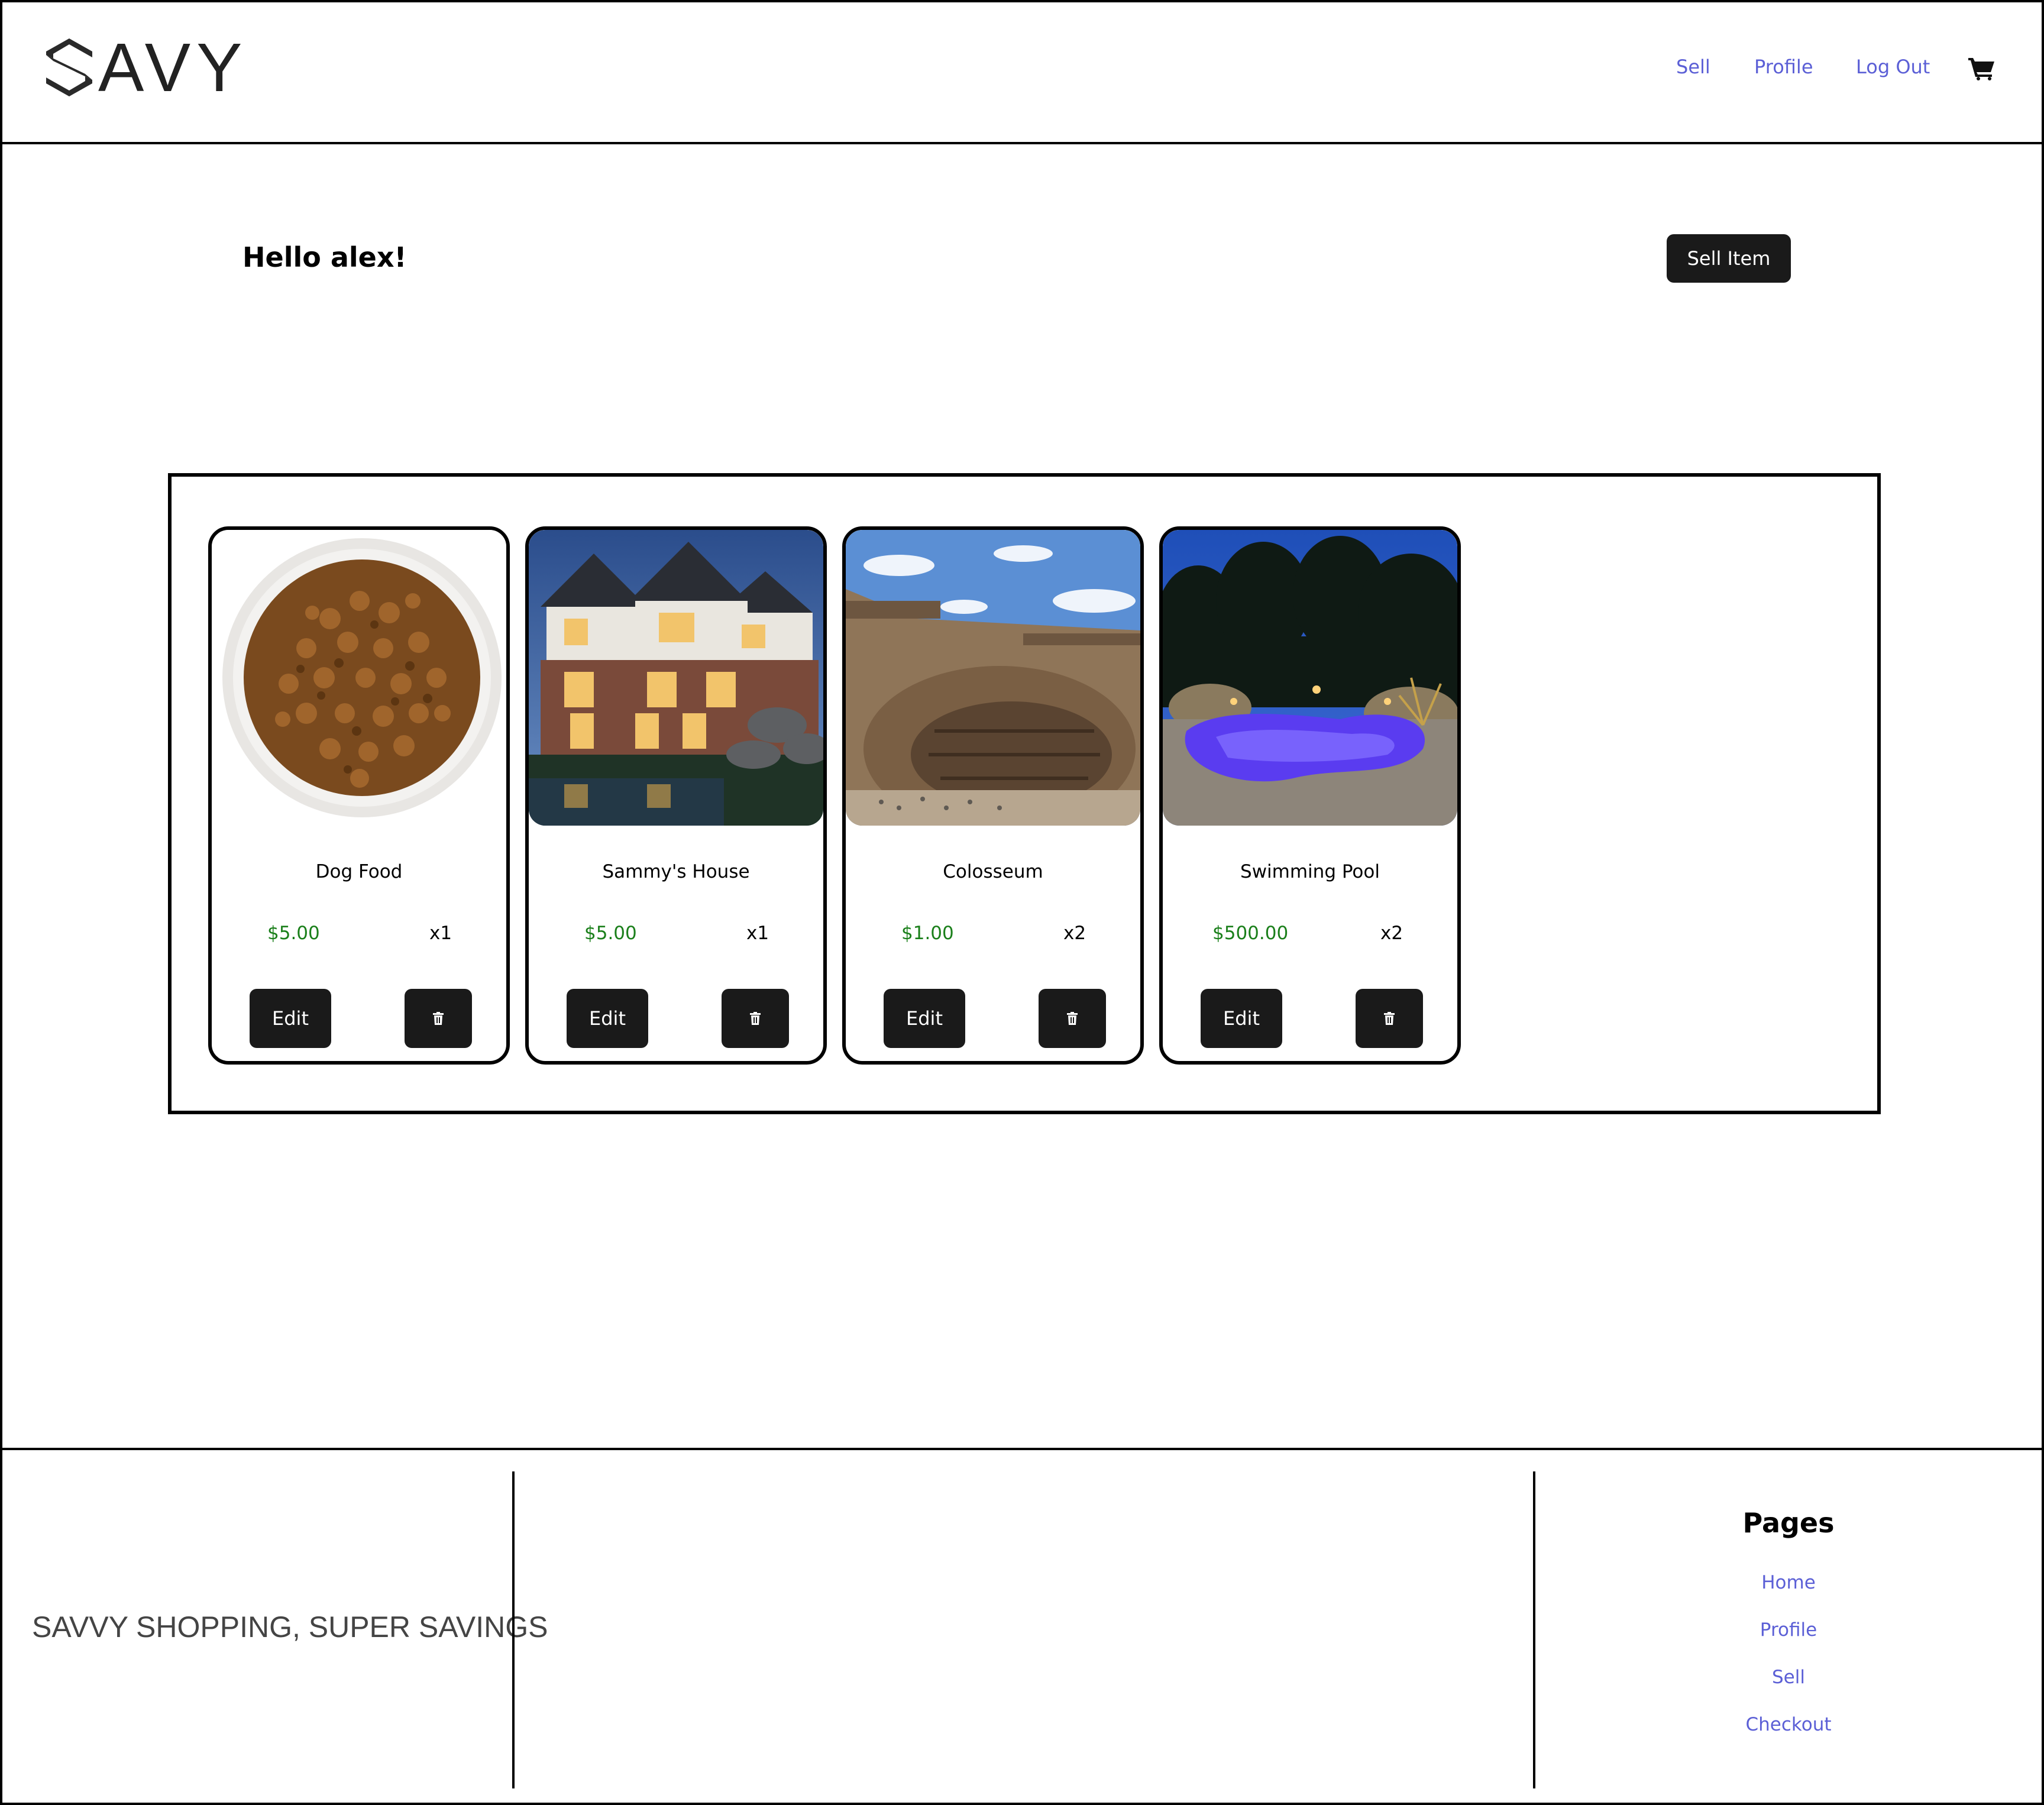 This screenshot has height=1805, width=2044. What do you see at coordinates (1789, 1724) in the screenshot?
I see `footer-link-checkout: Checkout` at bounding box center [1789, 1724].